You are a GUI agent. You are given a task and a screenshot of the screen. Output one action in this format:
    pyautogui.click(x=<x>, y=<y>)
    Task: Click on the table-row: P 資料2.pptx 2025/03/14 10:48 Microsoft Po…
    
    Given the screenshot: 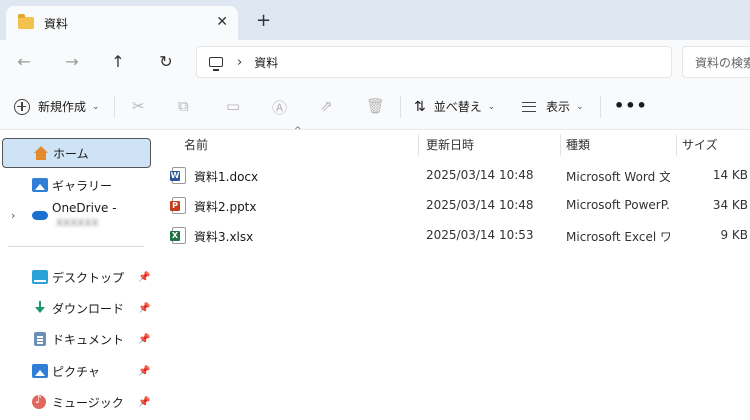 What is the action you would take?
    pyautogui.click(x=455, y=205)
    